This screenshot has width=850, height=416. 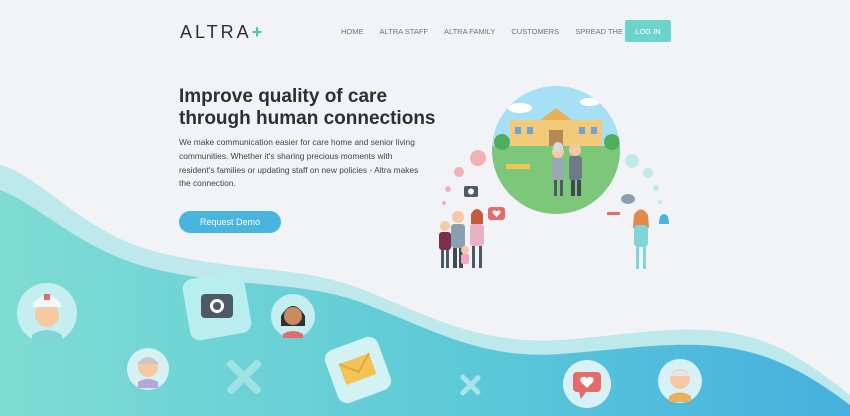 What do you see at coordinates (293, 316) in the screenshot?
I see `woman-avatar-icon` at bounding box center [293, 316].